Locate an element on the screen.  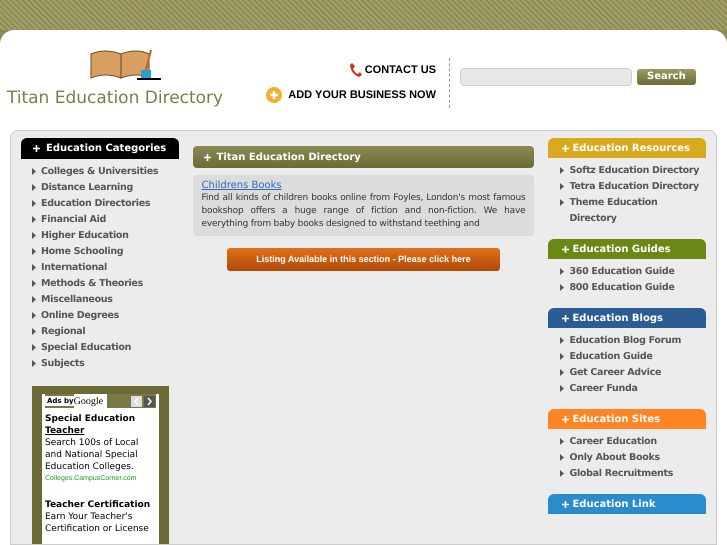
category-link: Financial Aid is located at coordinates (73, 220).